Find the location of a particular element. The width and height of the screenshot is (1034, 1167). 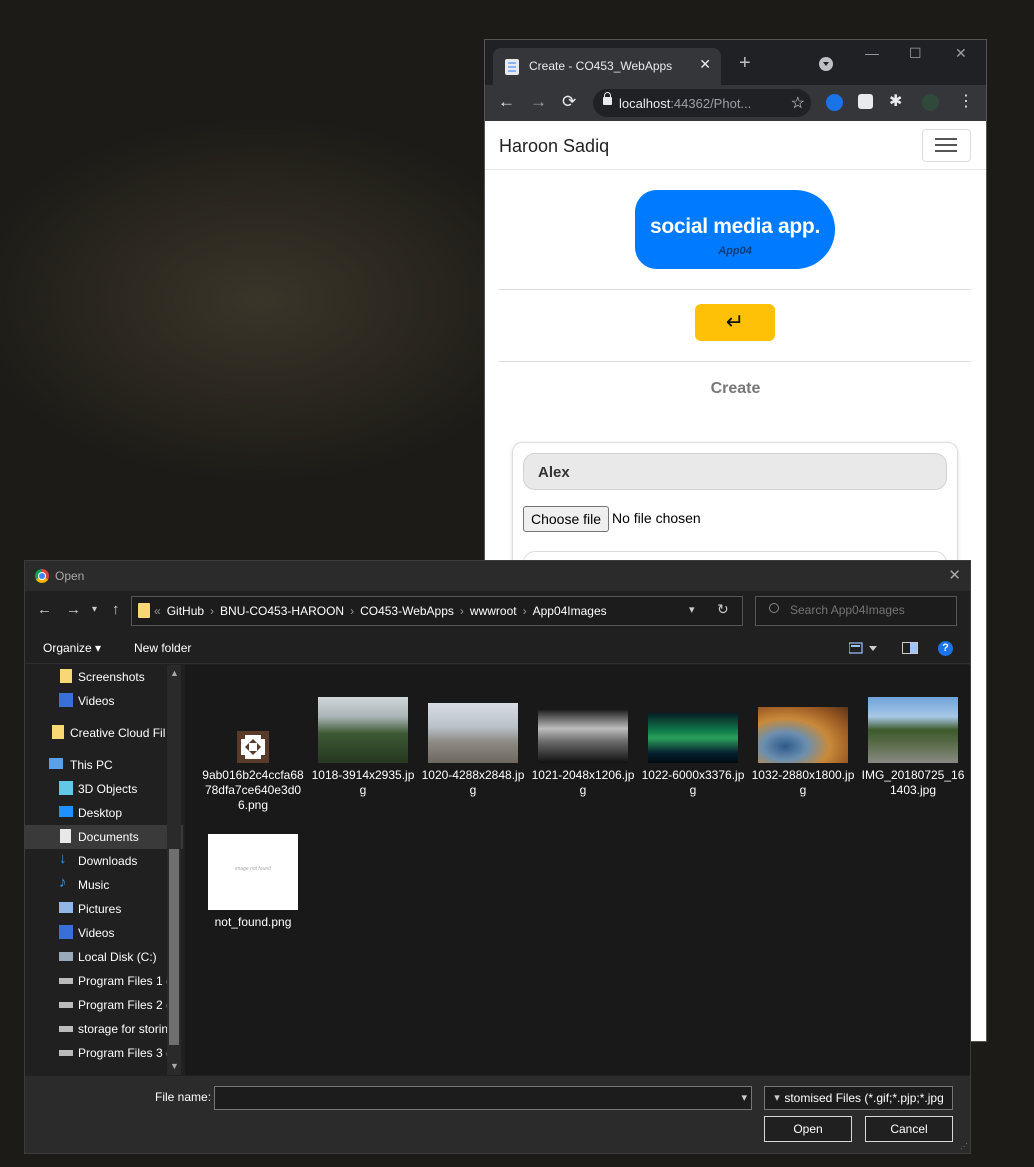

back-button: ↵ is located at coordinates (735, 322).